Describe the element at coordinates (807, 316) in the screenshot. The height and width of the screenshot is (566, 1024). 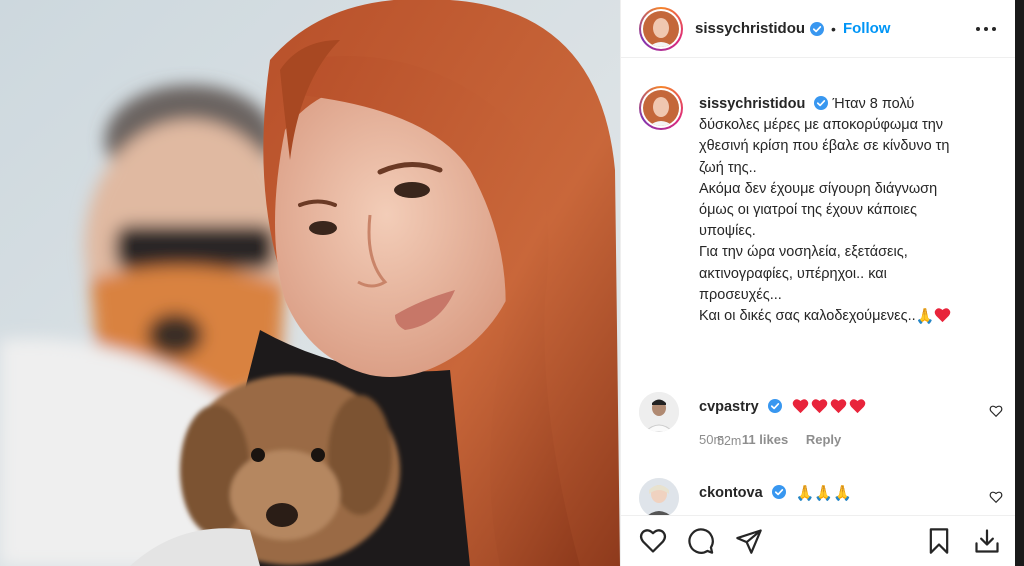
I see `caption-line: Και οι δικές σας καλοδεχούμενες..` at that location.